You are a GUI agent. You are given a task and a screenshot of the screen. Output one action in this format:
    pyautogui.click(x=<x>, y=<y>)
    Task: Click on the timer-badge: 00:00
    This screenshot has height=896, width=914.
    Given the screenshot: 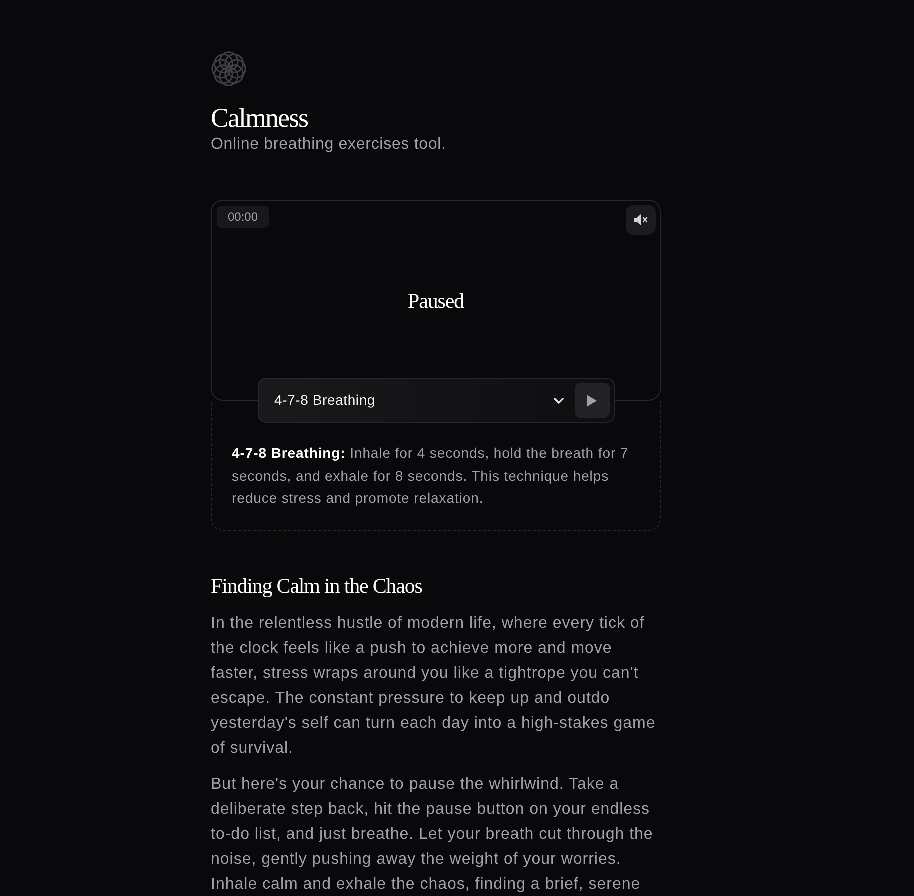 What is the action you would take?
    pyautogui.click(x=243, y=217)
    